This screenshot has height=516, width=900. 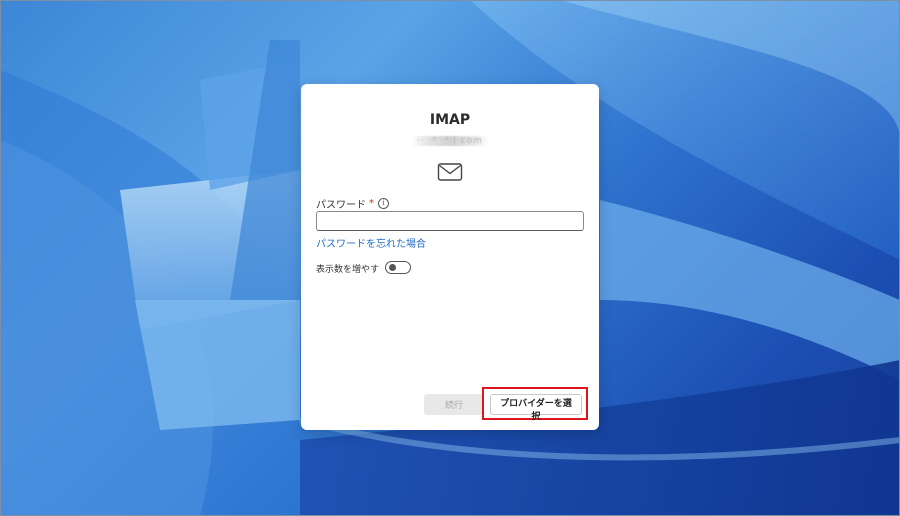 I want to click on toggle-knob, so click(x=392, y=267).